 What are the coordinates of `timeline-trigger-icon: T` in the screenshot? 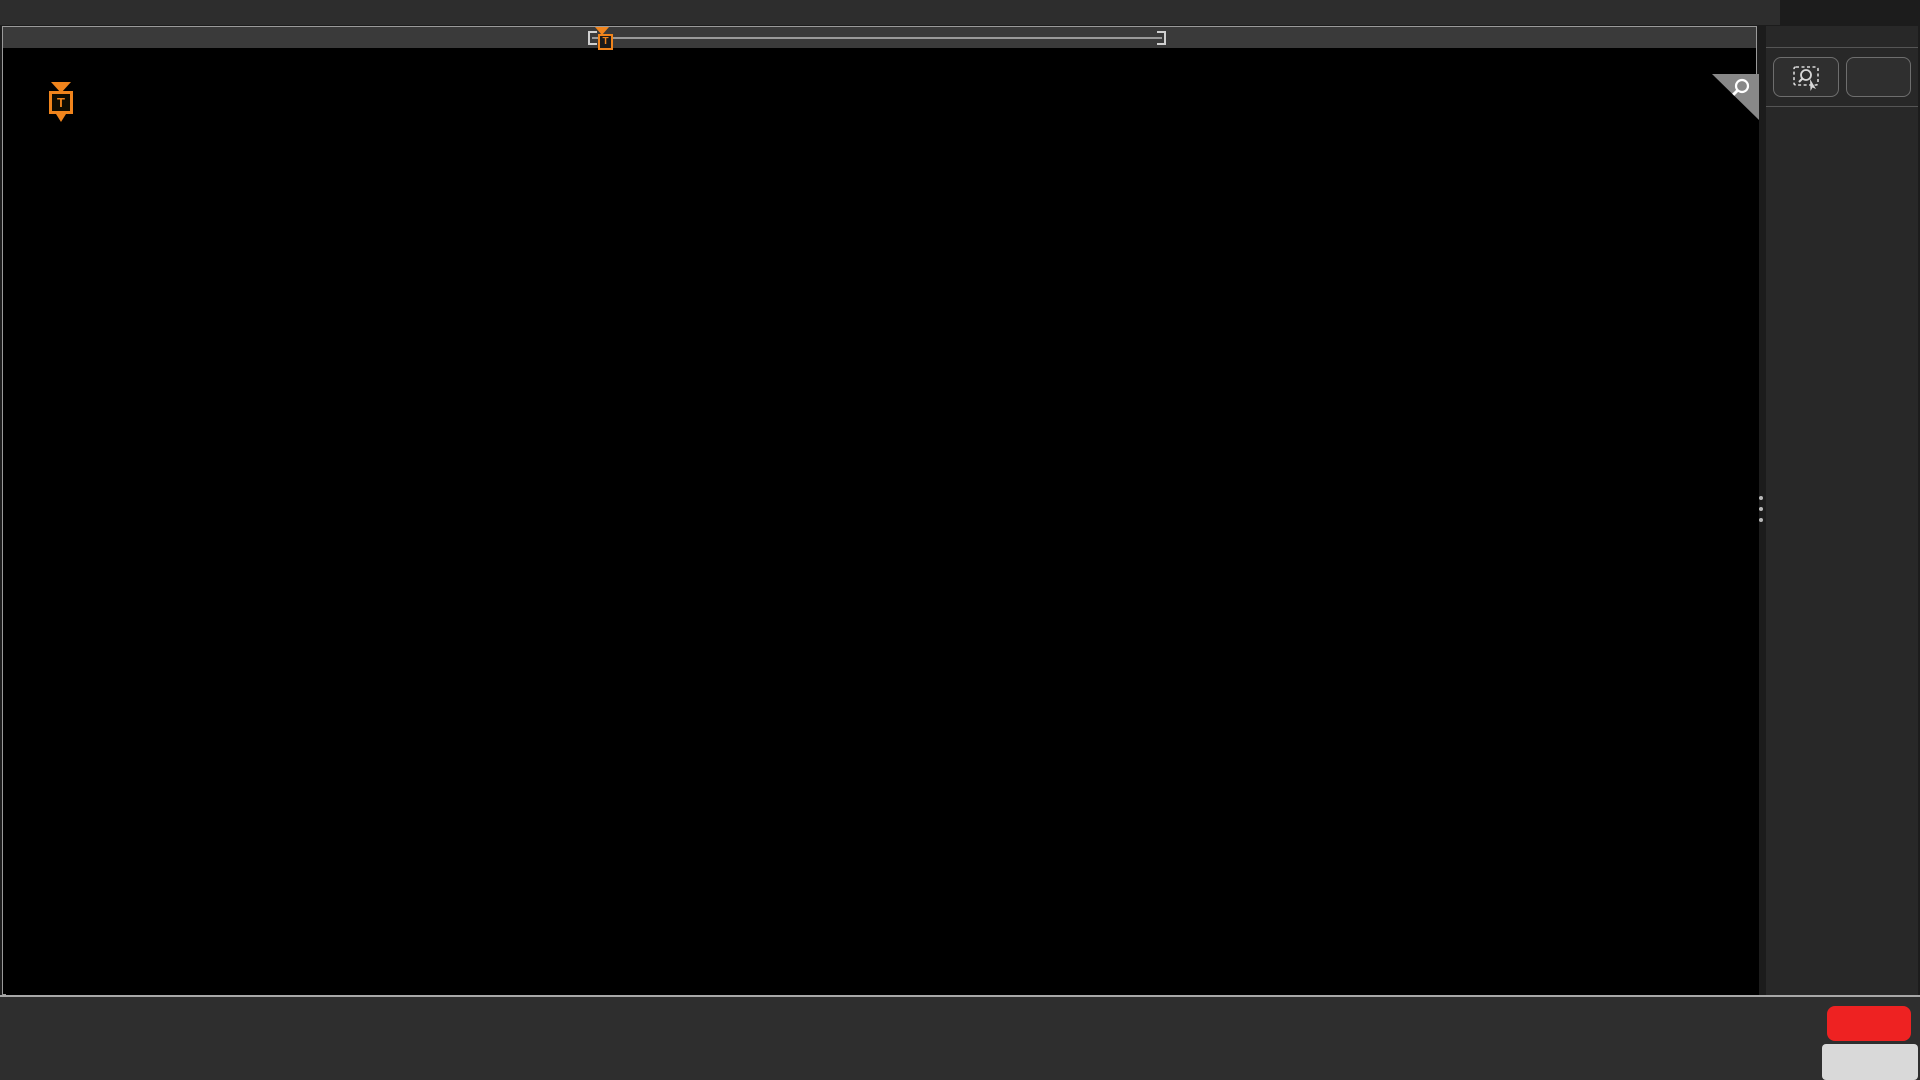 It's located at (605, 42).